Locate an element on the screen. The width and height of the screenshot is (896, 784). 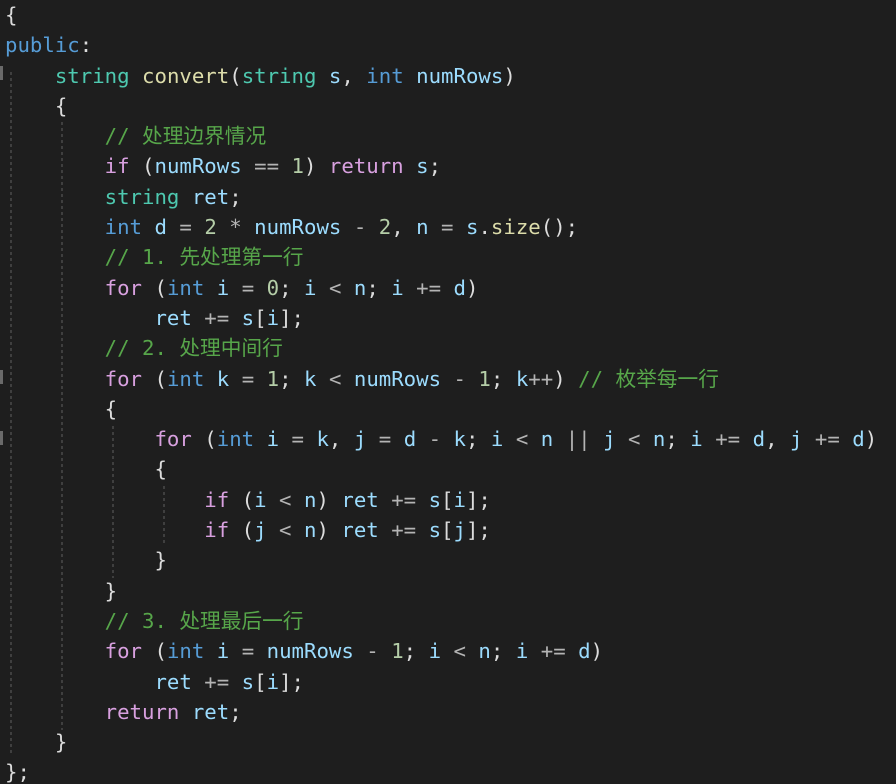
code-token: , is located at coordinates (354, 75).